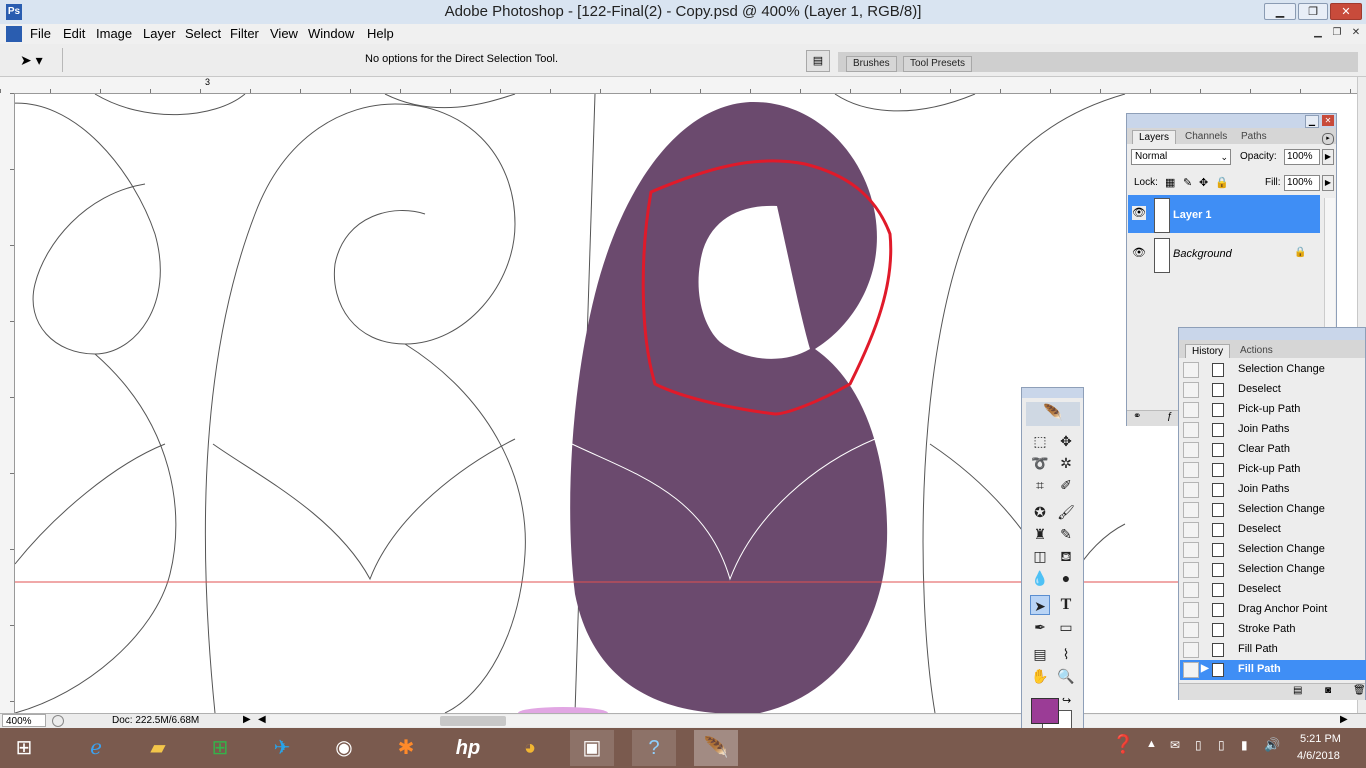  Describe the element at coordinates (1356, 33) in the screenshot. I see `doc-close-button: ✕` at that location.